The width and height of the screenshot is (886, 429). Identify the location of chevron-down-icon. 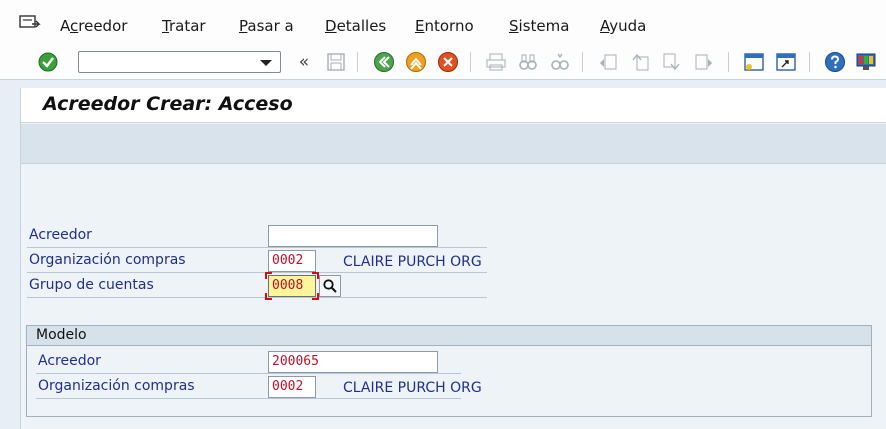
(266, 63).